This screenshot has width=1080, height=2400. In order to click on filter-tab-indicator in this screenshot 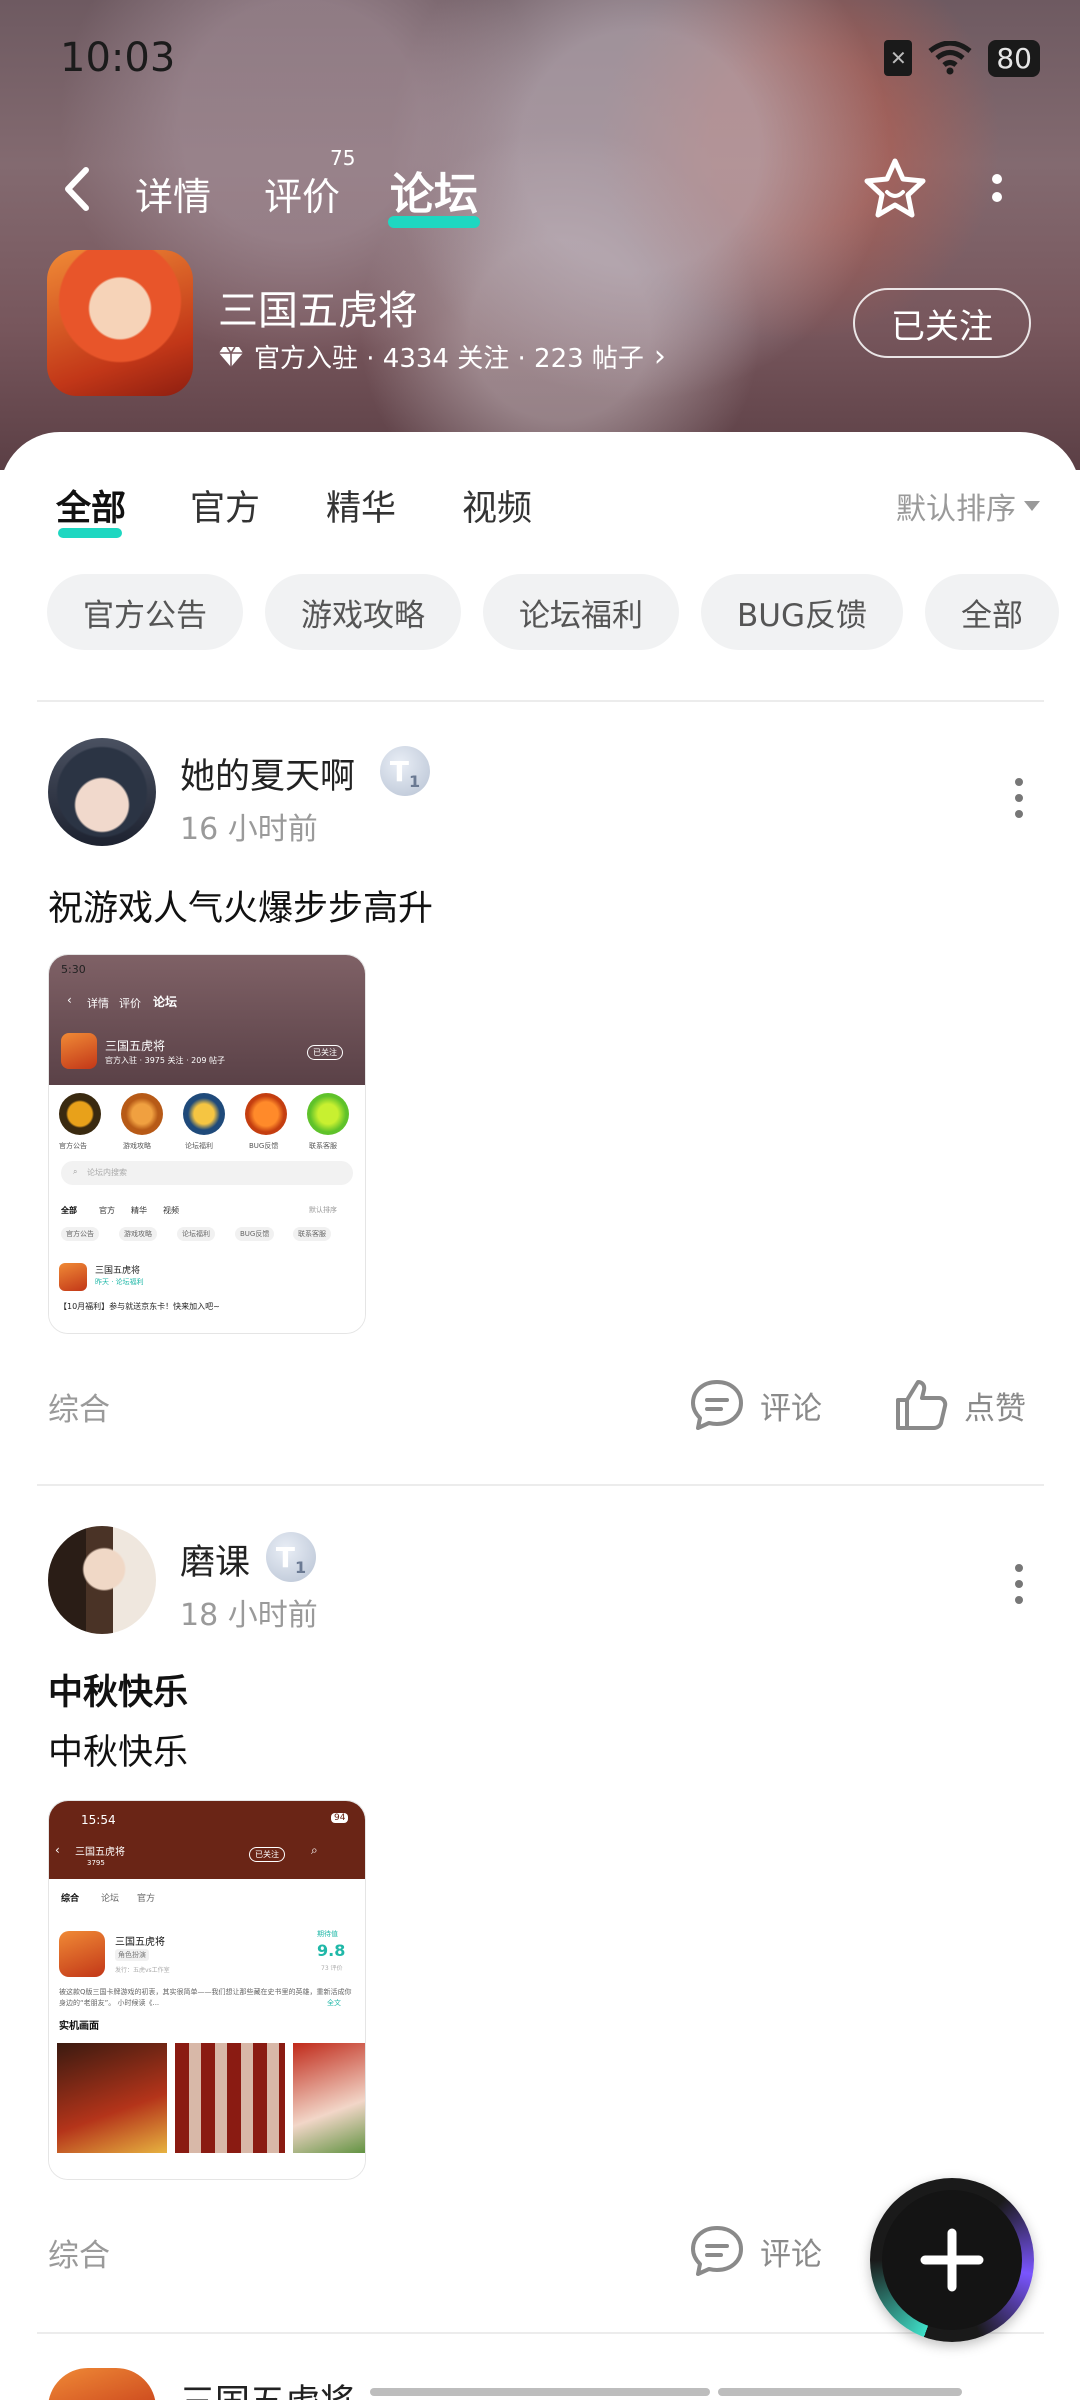, I will do `click(90, 533)`.